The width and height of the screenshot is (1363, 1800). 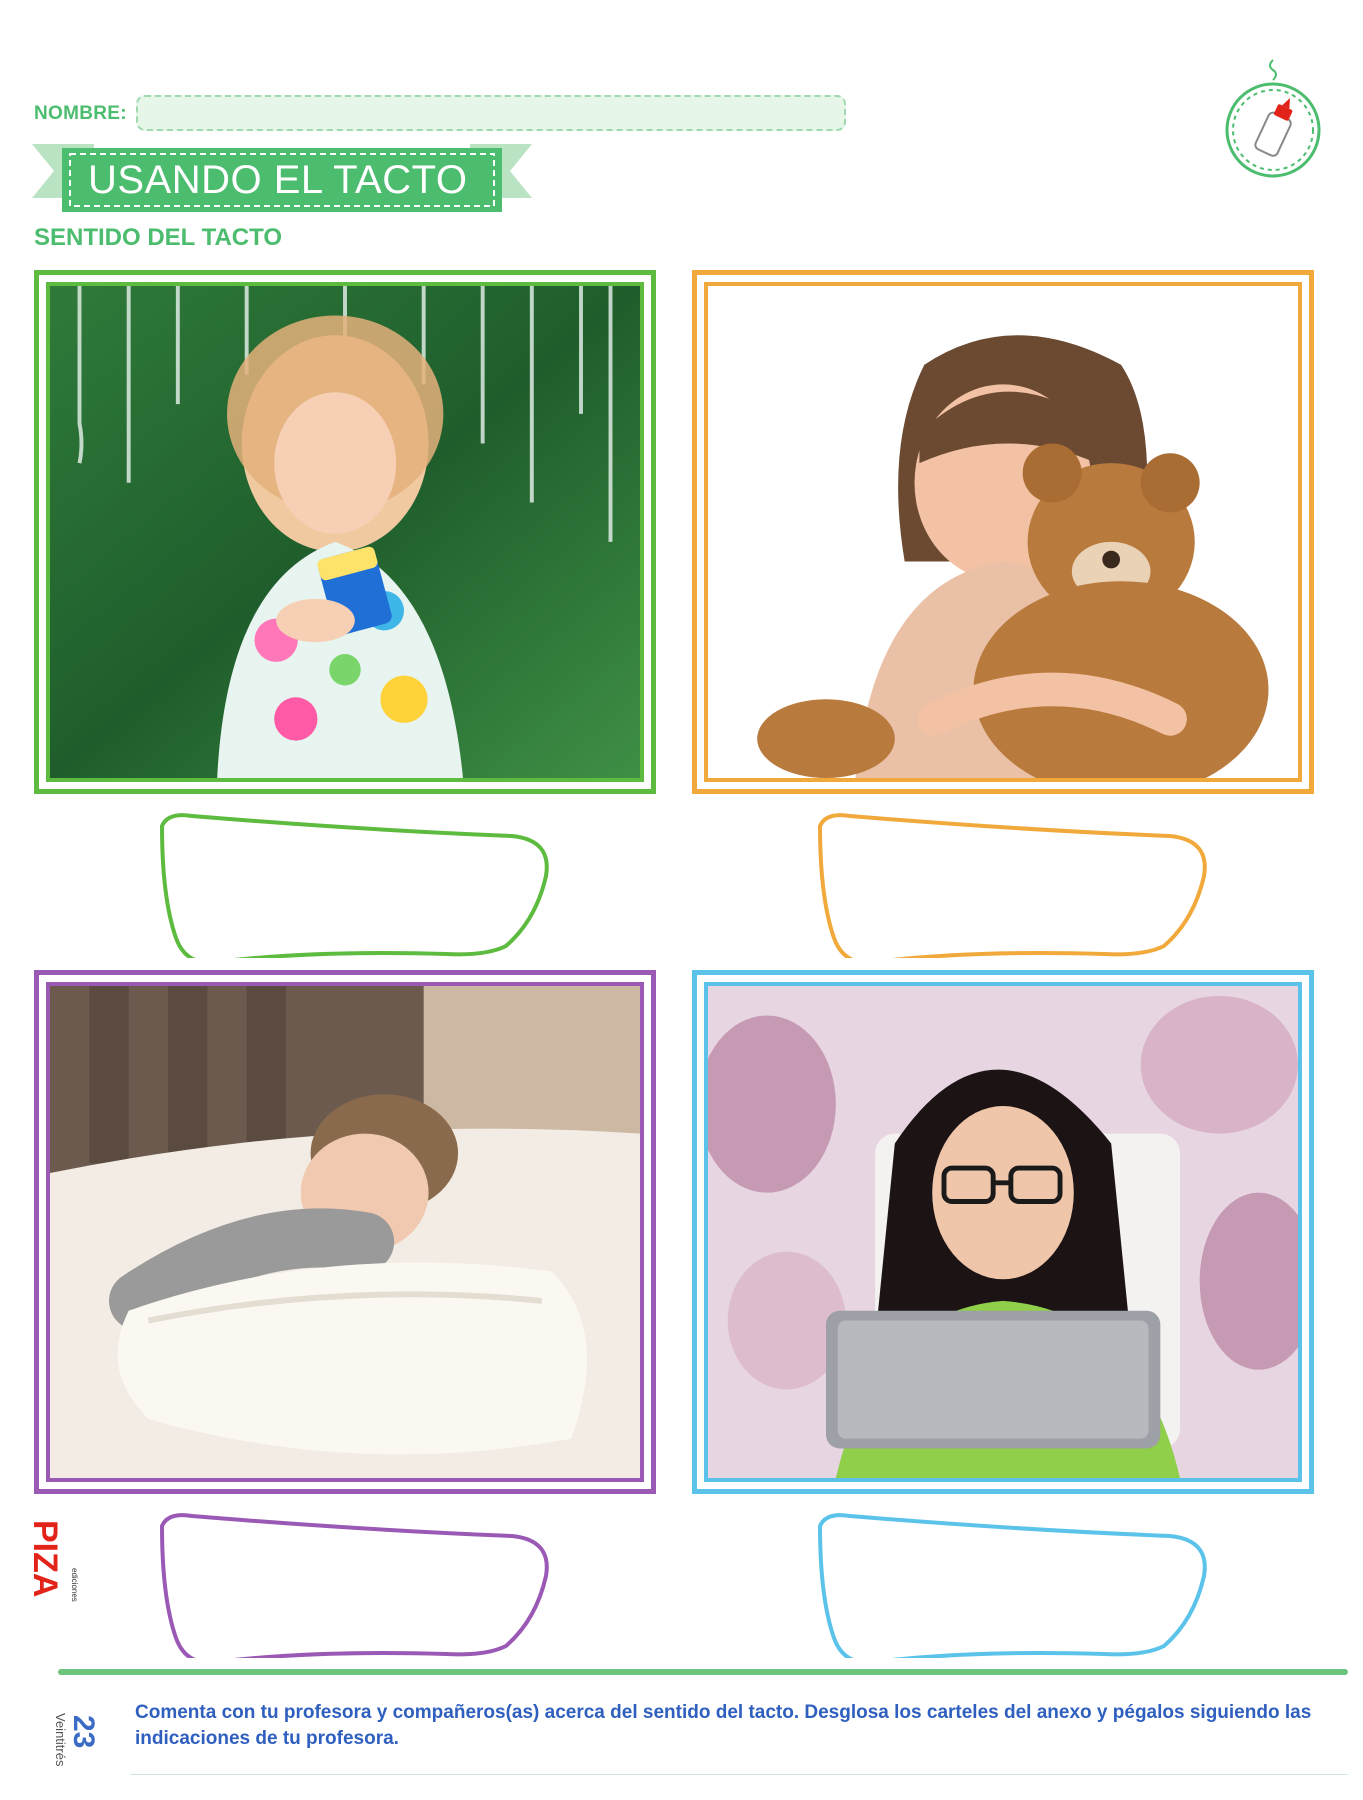 I want to click on footer-baseline, so click(x=739, y=1774).